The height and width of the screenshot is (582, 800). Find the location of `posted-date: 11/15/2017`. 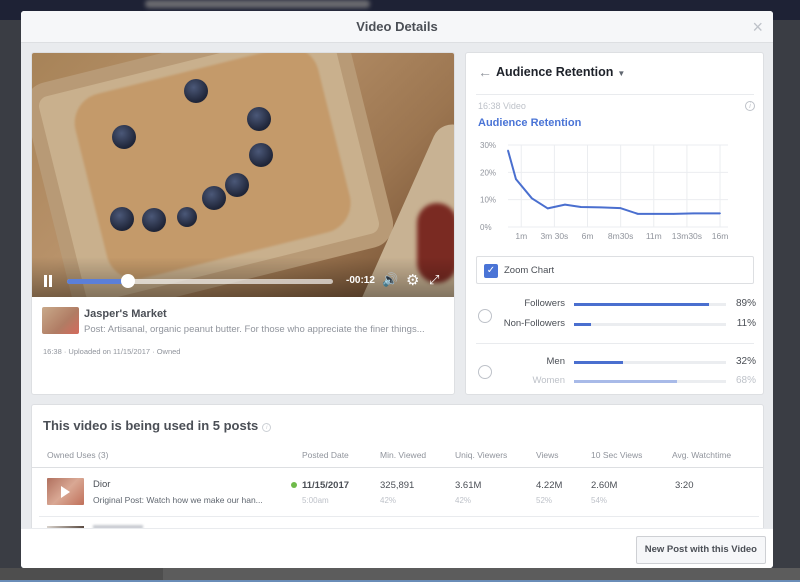

posted-date: 11/15/2017 is located at coordinates (326, 485).